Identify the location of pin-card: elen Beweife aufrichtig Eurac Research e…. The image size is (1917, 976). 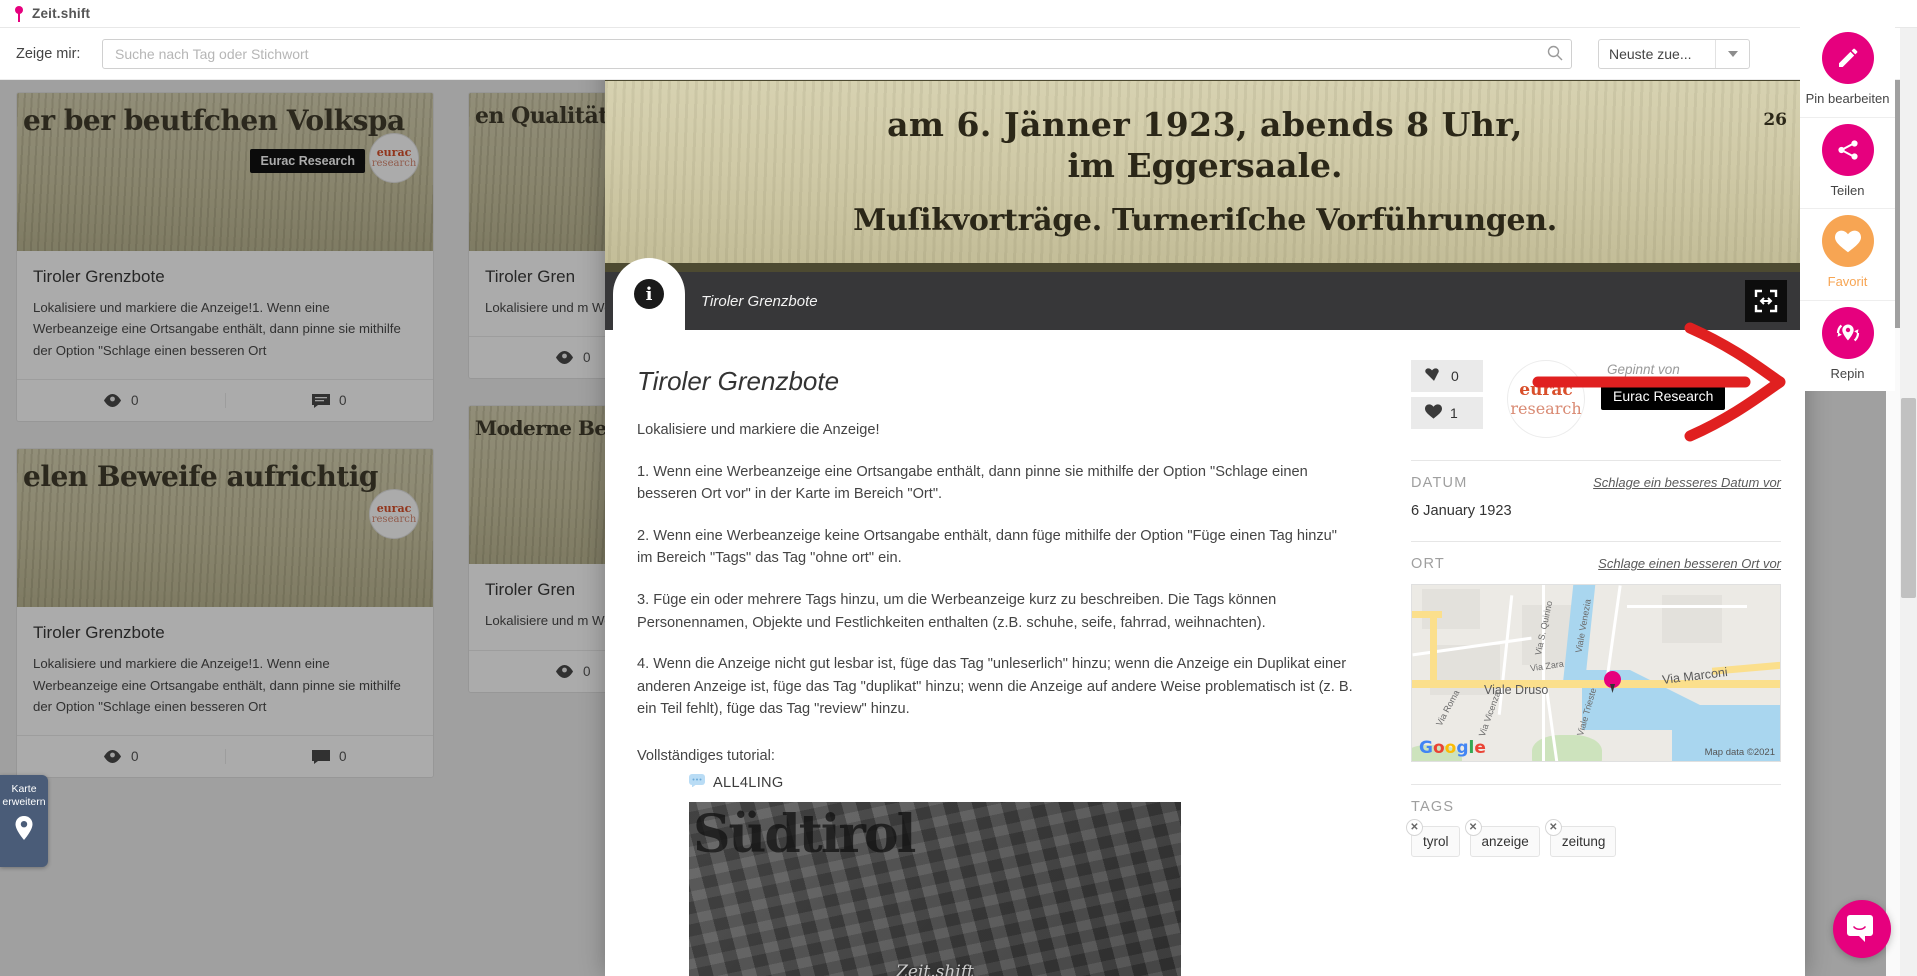
(225, 613).